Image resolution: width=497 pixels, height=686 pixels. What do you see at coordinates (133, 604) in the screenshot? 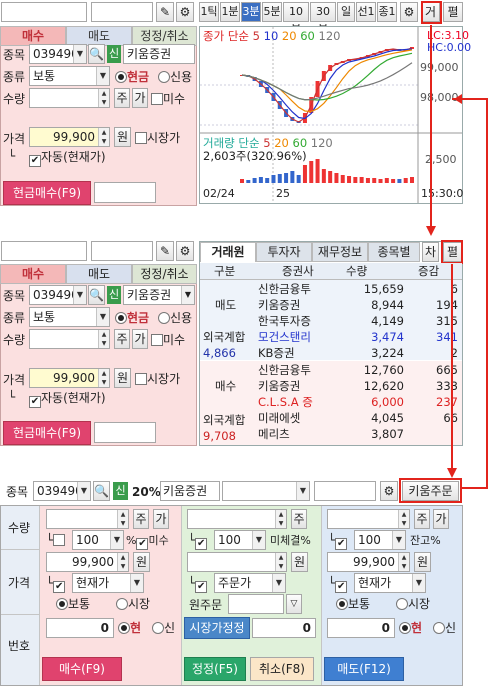
I see `buy-radio-market: 시장` at bounding box center [133, 604].